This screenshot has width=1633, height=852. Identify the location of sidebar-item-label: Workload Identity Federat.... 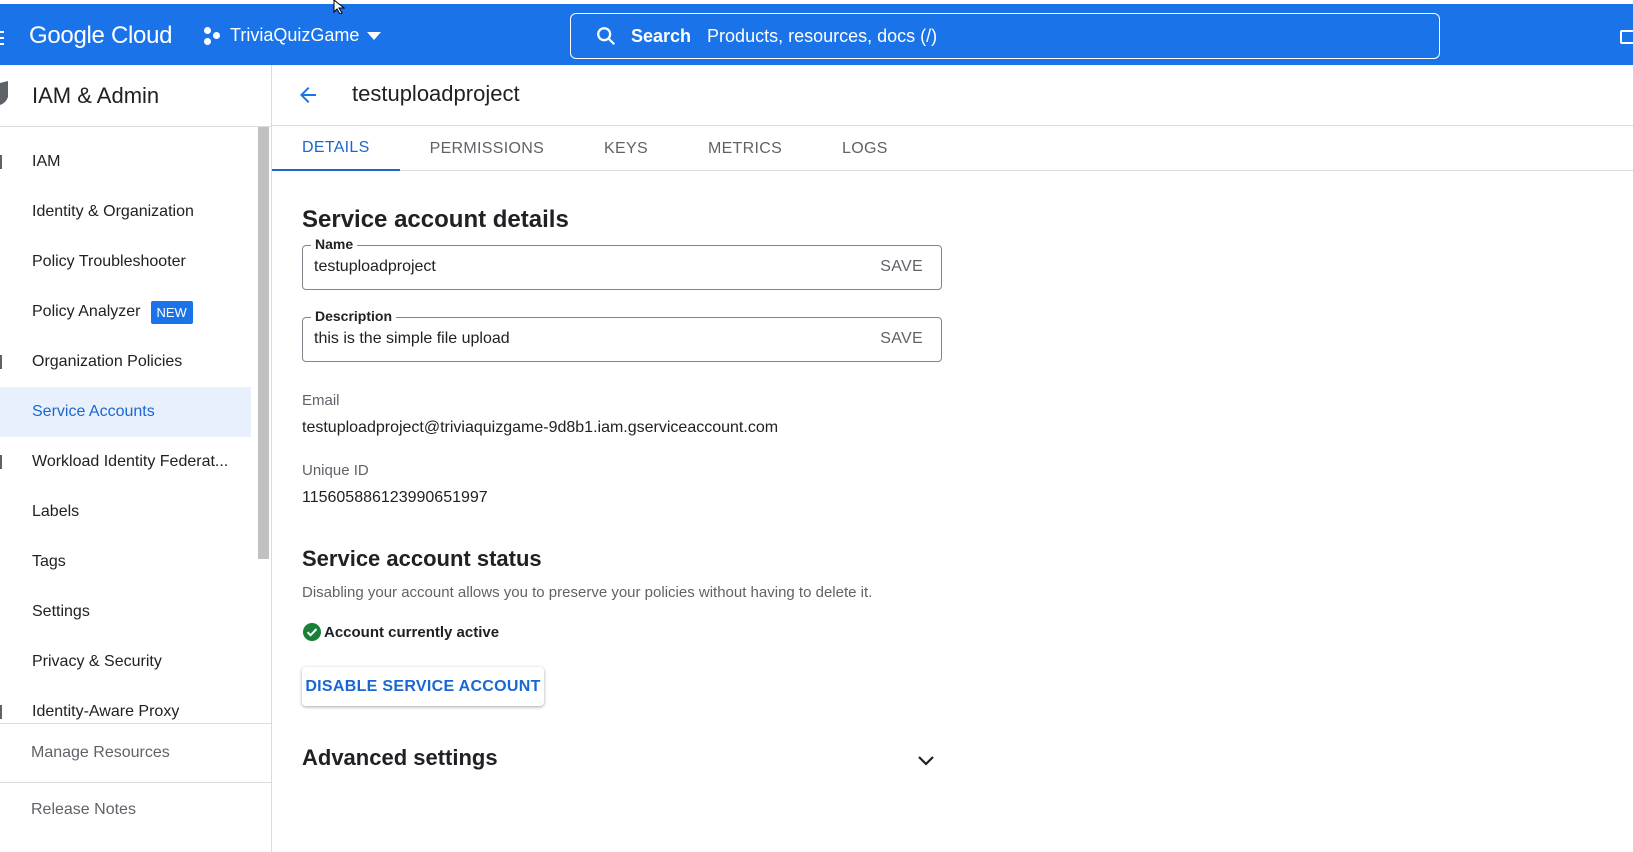
(130, 461).